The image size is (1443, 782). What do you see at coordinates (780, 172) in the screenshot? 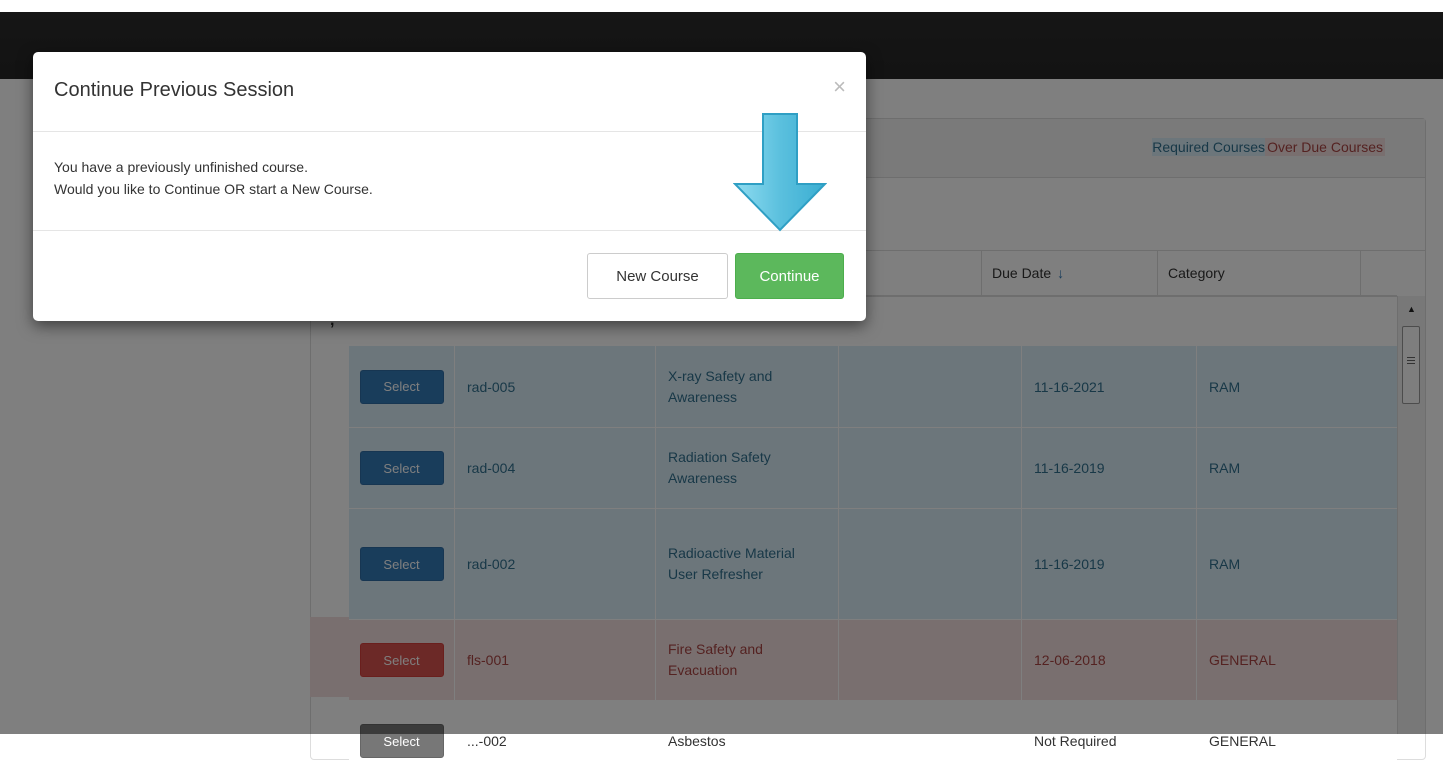
I see `arrow-down-icon` at bounding box center [780, 172].